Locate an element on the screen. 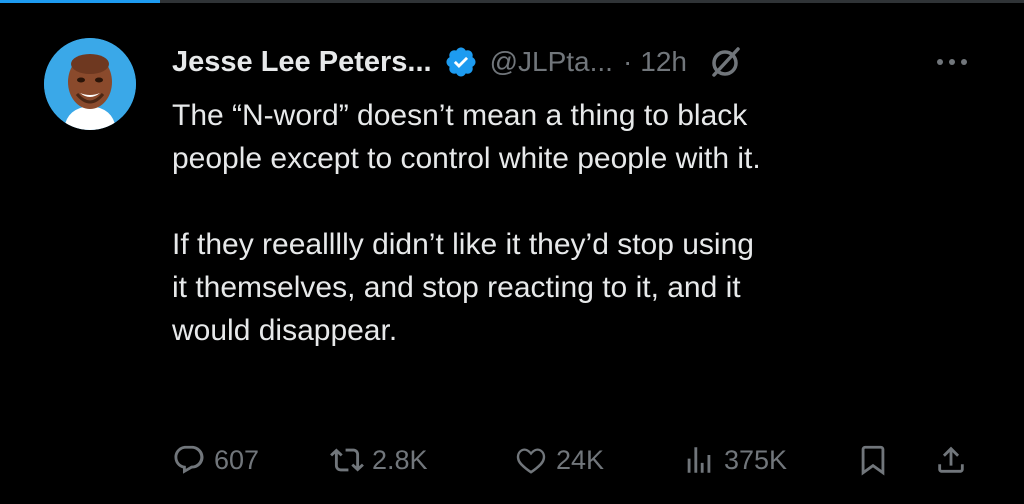 The image size is (1024, 504). like-count: 24K is located at coordinates (580, 459).